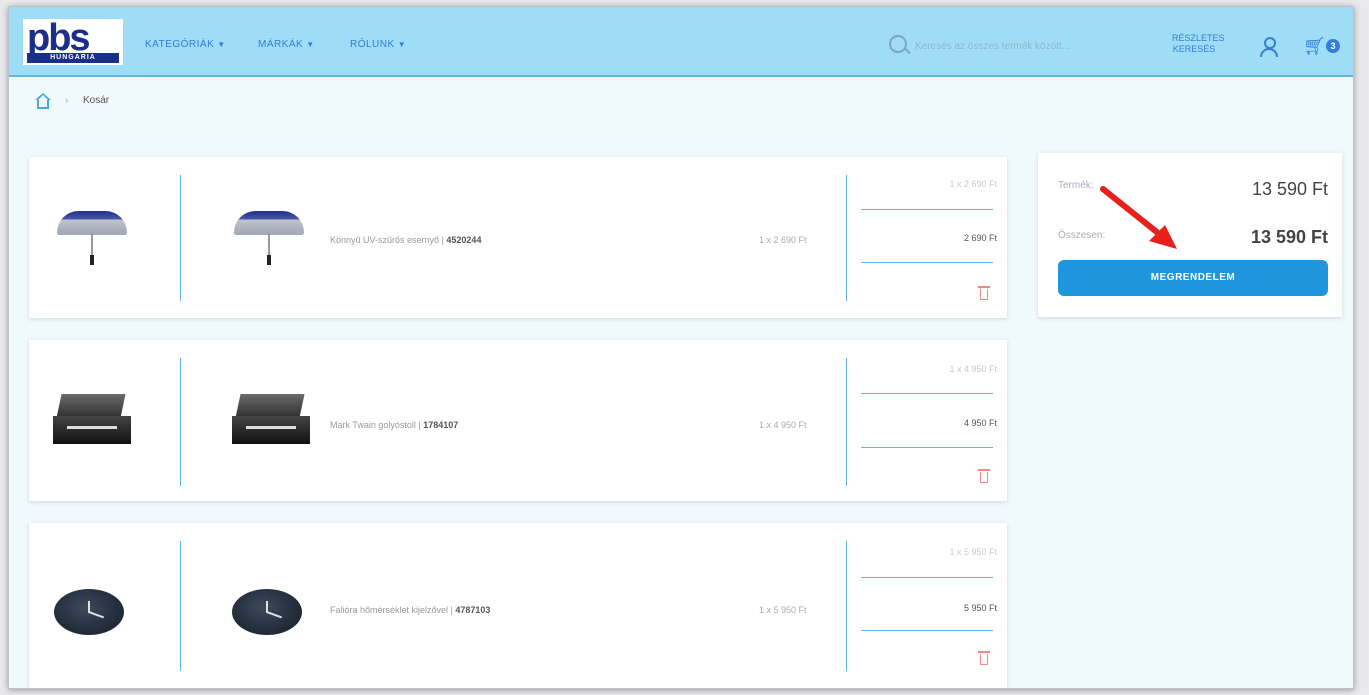 The width and height of the screenshot is (1369, 695). I want to click on unit-price-line: 1 x 5 950 Ft, so click(973, 552).